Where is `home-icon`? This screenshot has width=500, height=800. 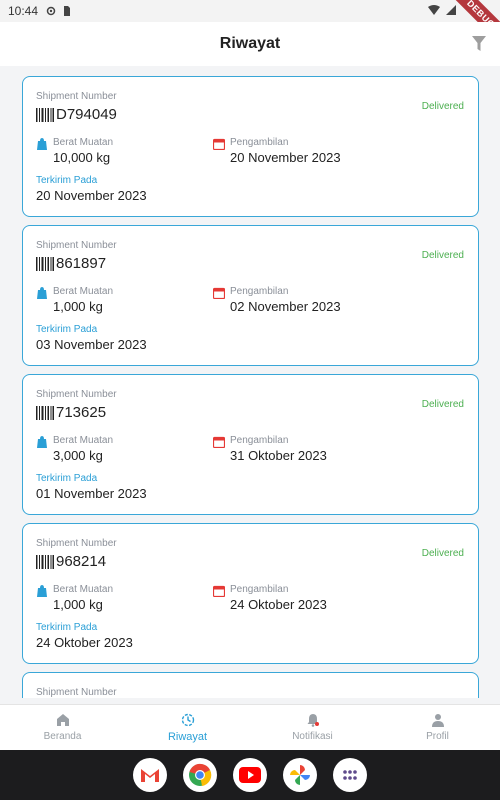
home-icon is located at coordinates (62, 720).